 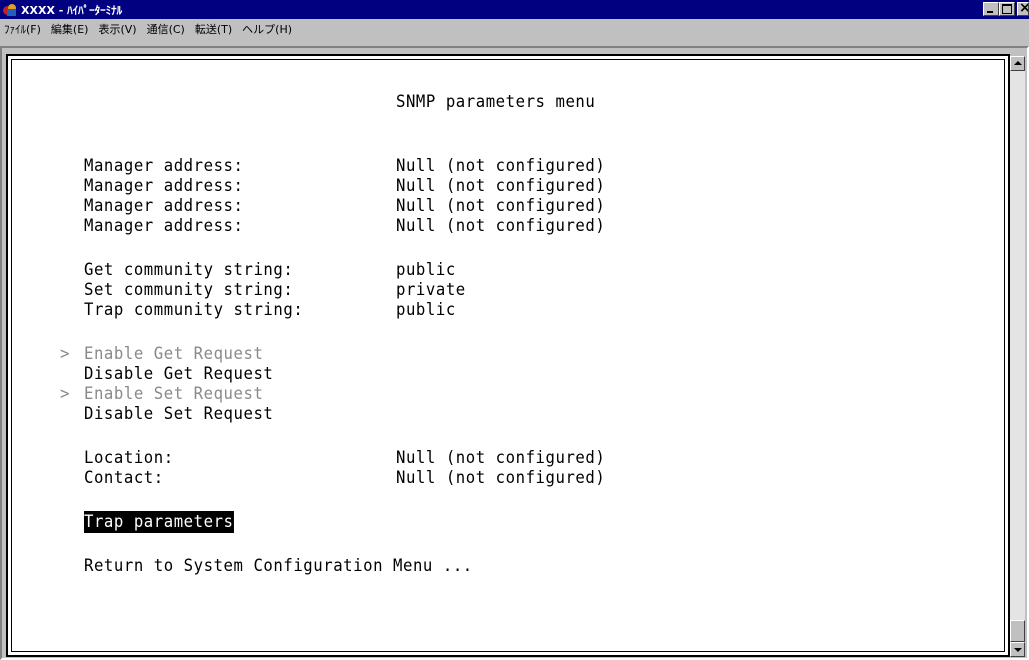 I want to click on title-bar: XXXX - ﾊｲﾊﾟｰﾀｰﾐﾅﾙ, so click(x=514, y=9).